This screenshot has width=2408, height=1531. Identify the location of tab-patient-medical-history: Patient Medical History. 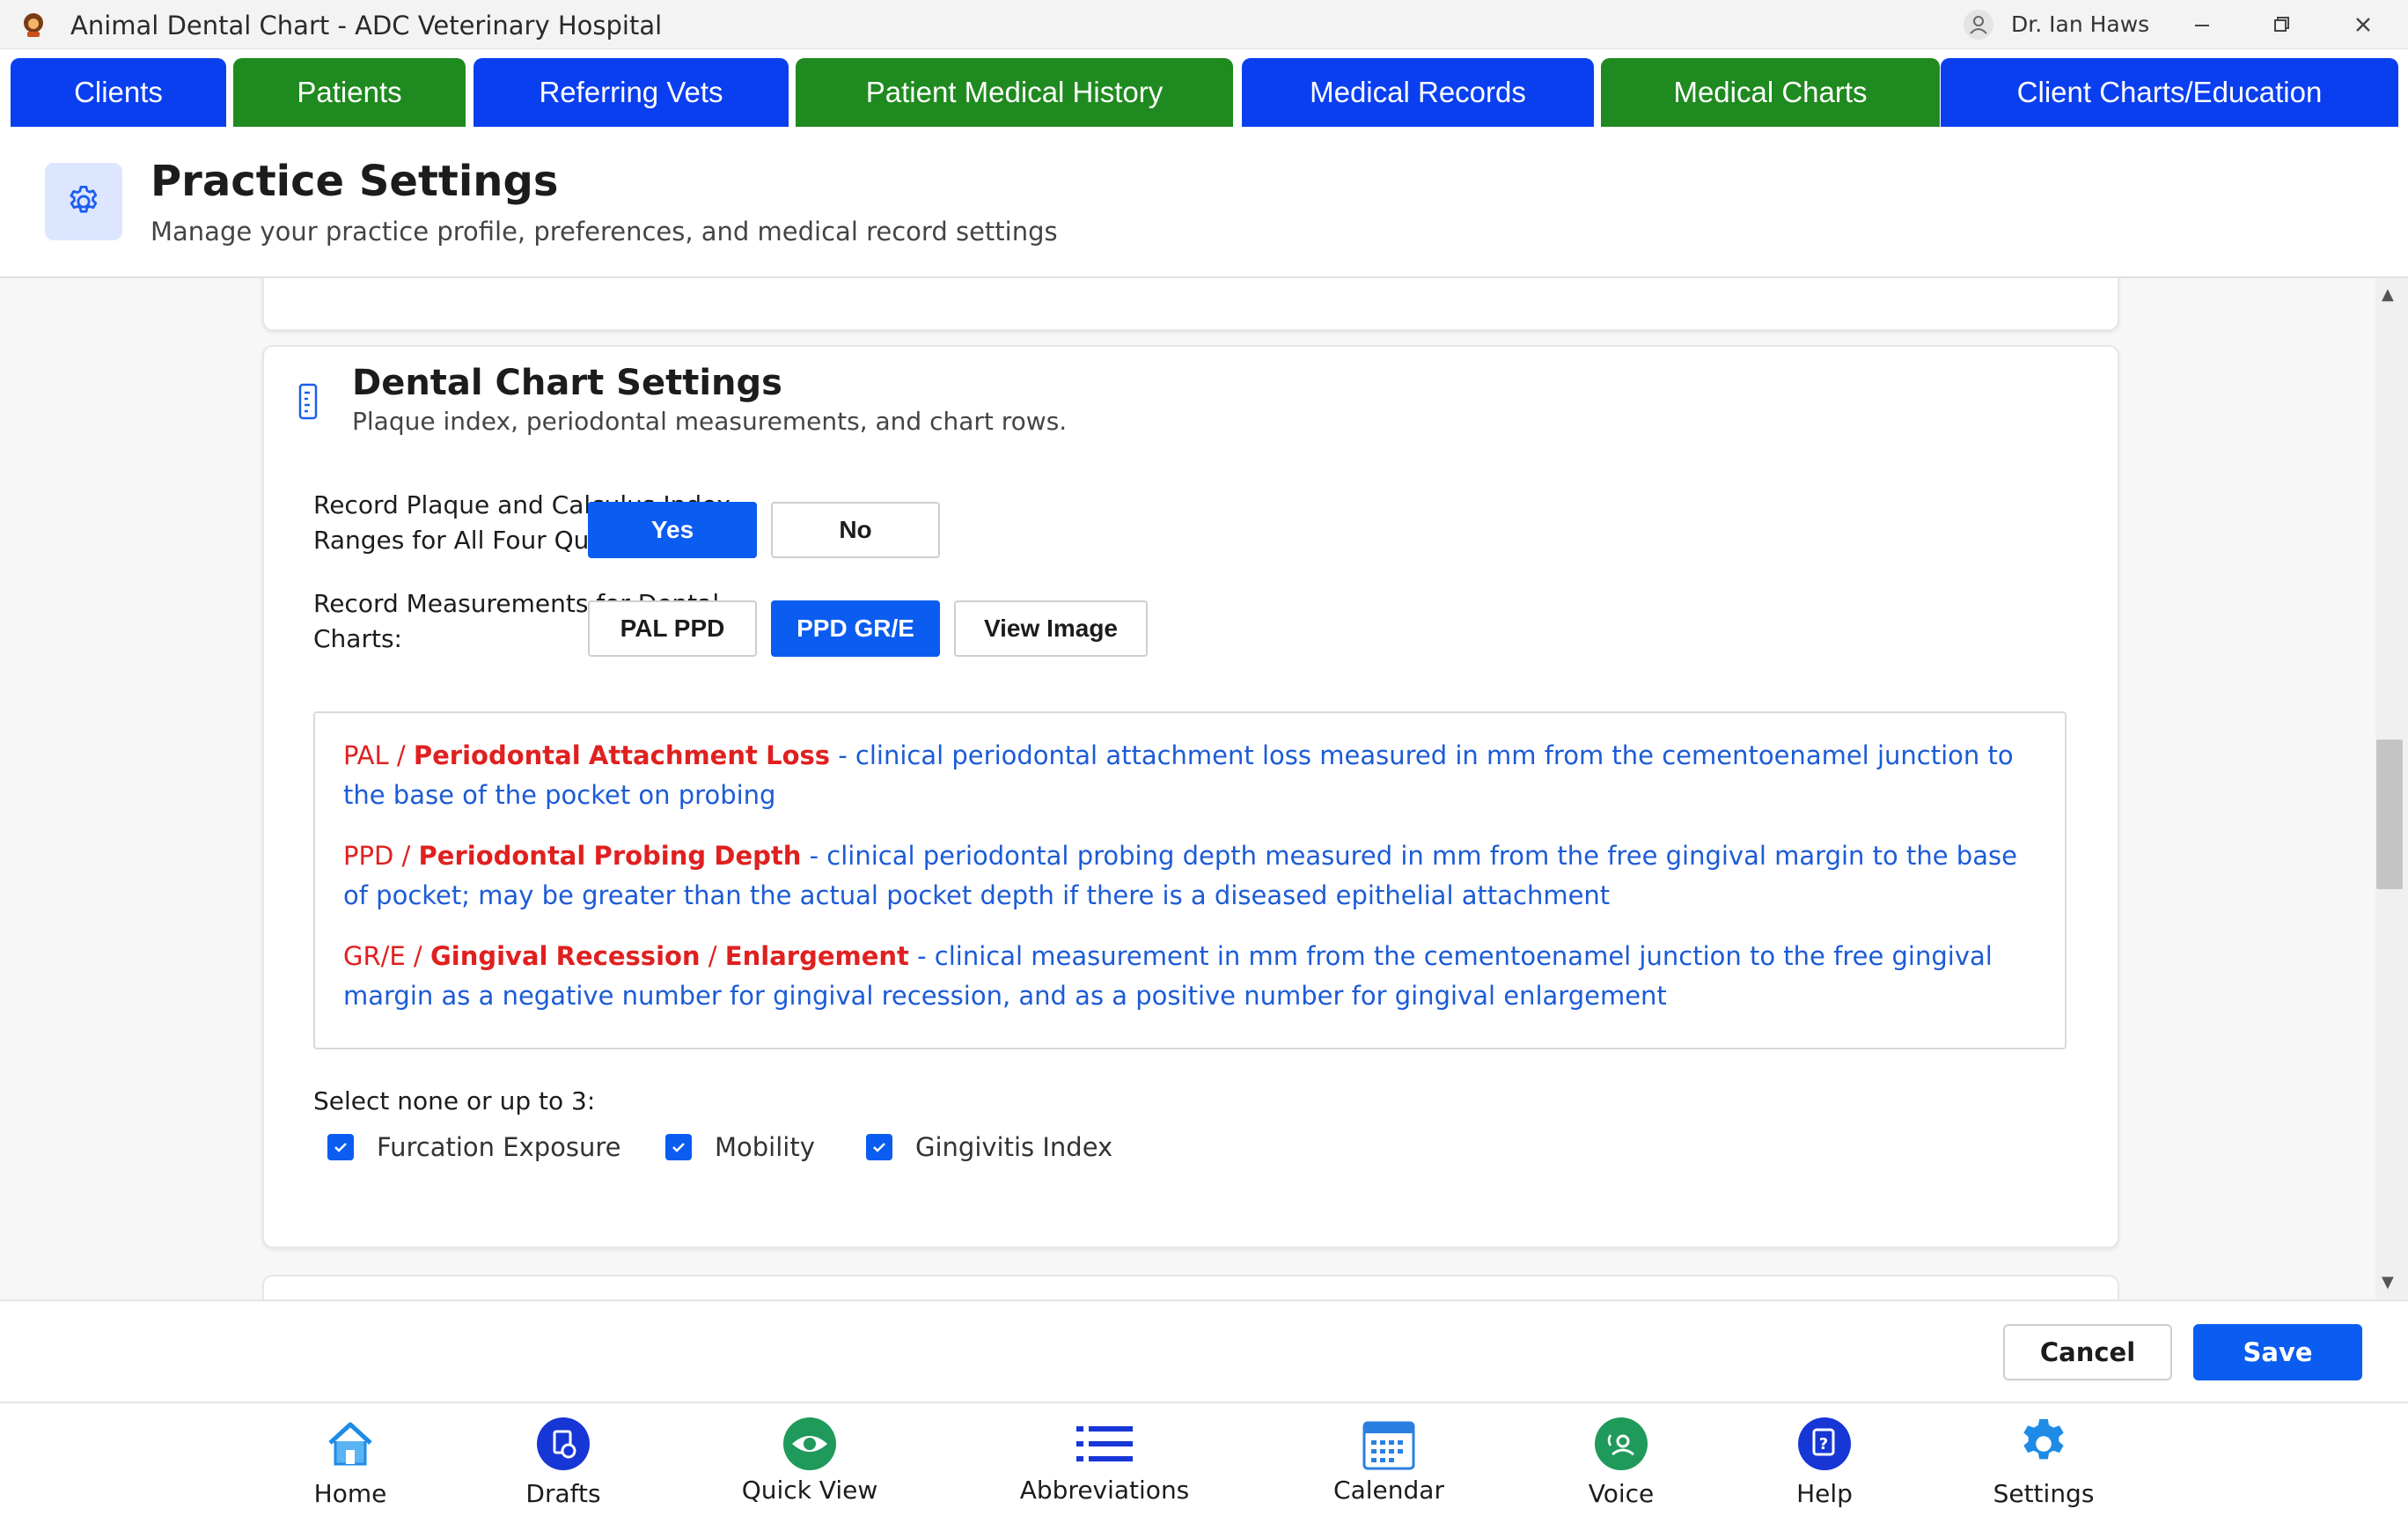
(1014, 92).